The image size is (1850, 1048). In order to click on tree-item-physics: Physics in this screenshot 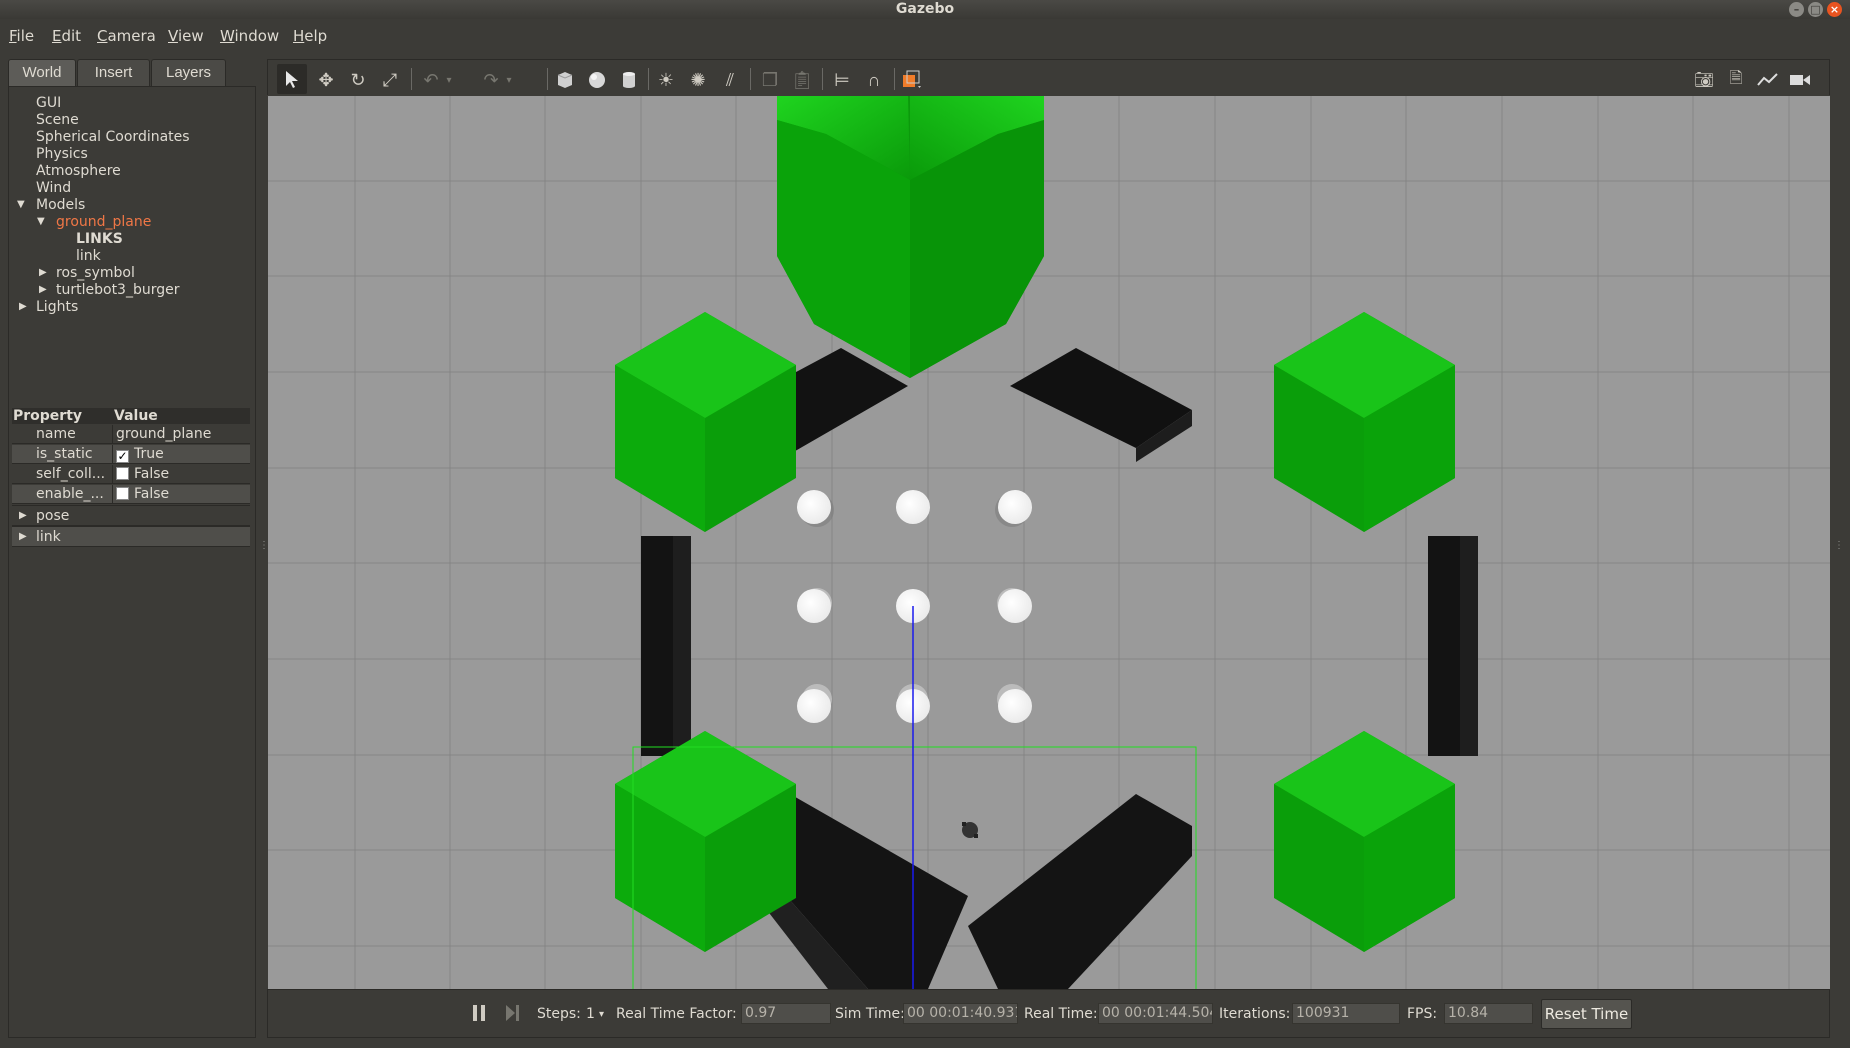, I will do `click(62, 154)`.